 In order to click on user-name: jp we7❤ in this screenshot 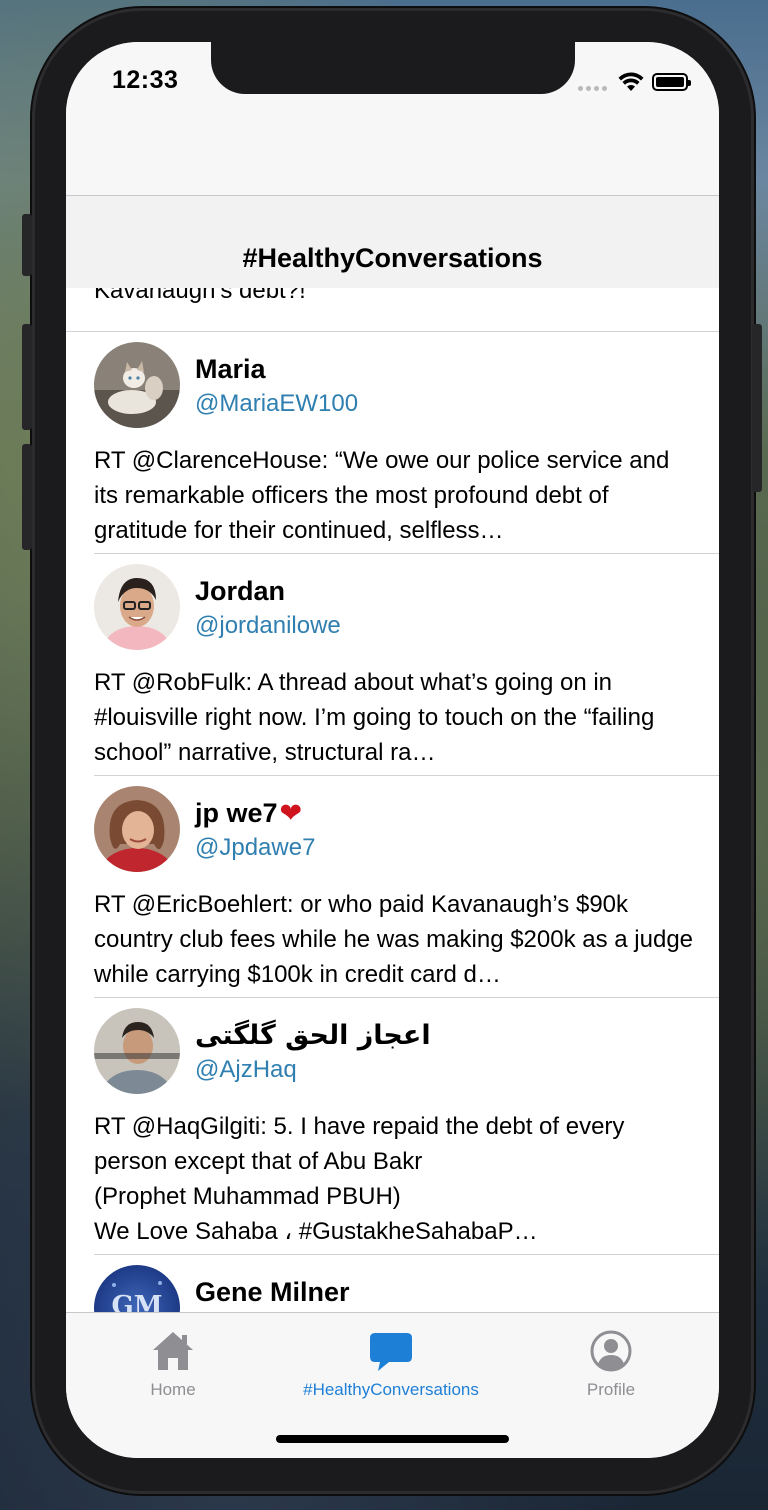, I will do `click(248, 813)`.